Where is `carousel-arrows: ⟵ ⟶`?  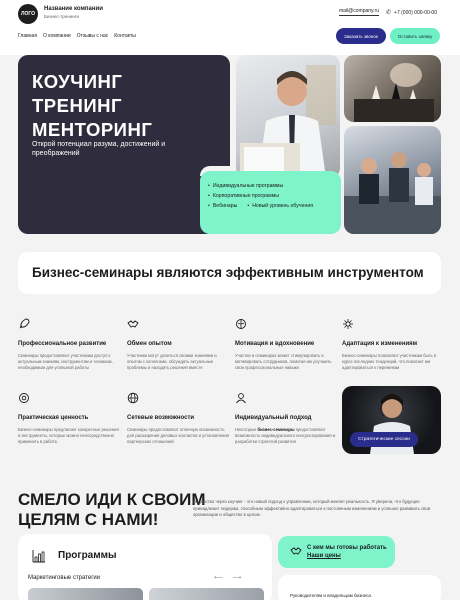 carousel-arrows: ⟵ ⟶ is located at coordinates (227, 577).